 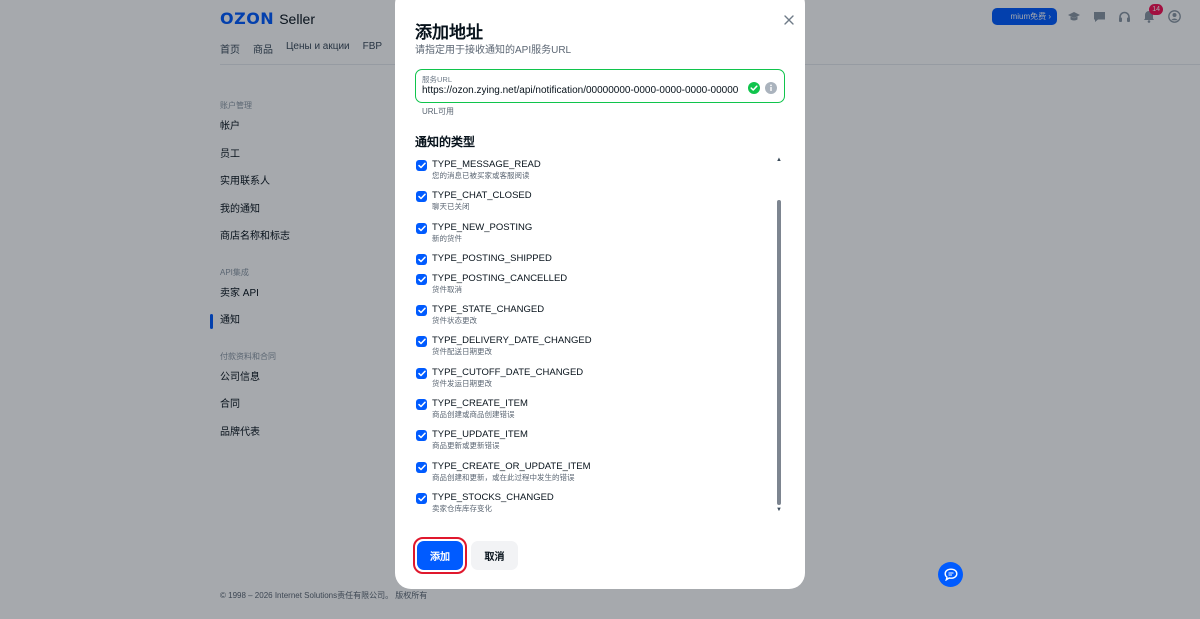 I want to click on service-url-label: 服务URL, so click(x=437, y=79).